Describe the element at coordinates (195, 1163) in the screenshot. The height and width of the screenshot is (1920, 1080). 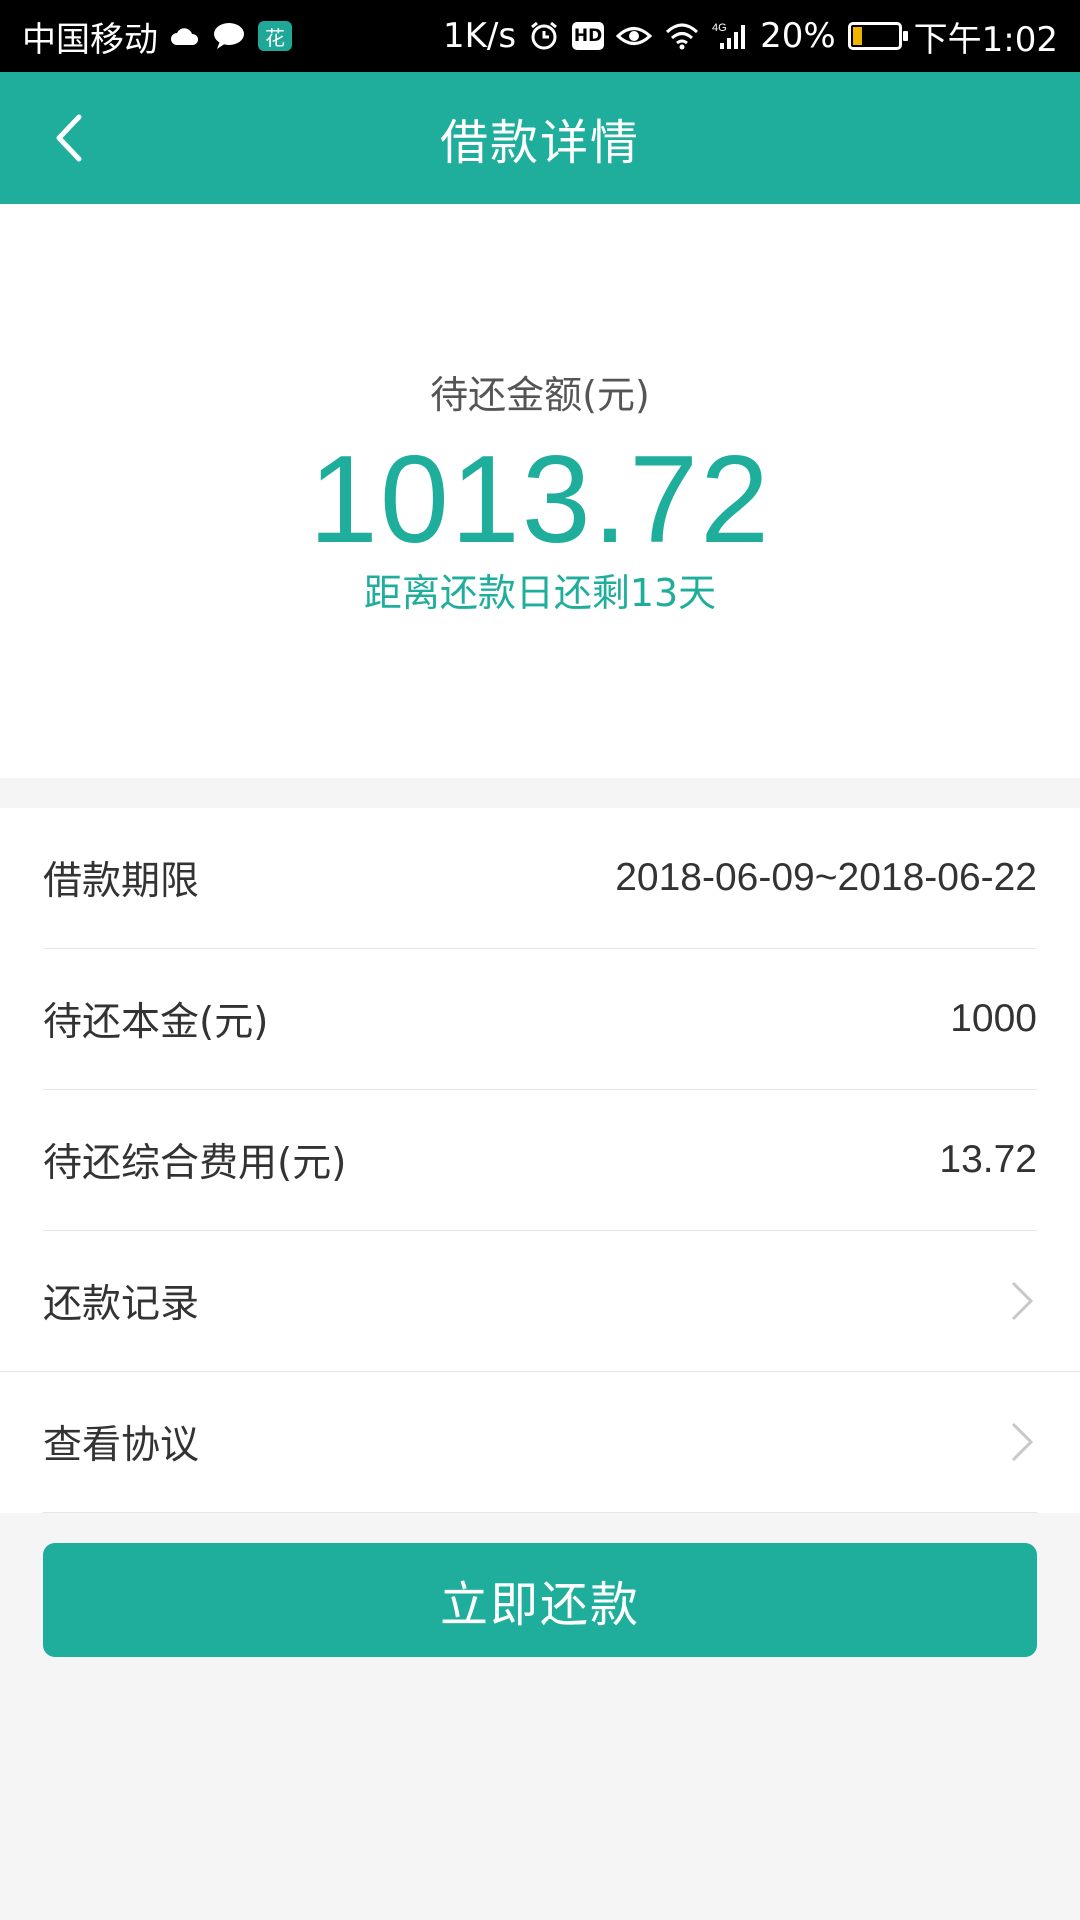
I see `fees-label: 待还综合费用(元)` at that location.